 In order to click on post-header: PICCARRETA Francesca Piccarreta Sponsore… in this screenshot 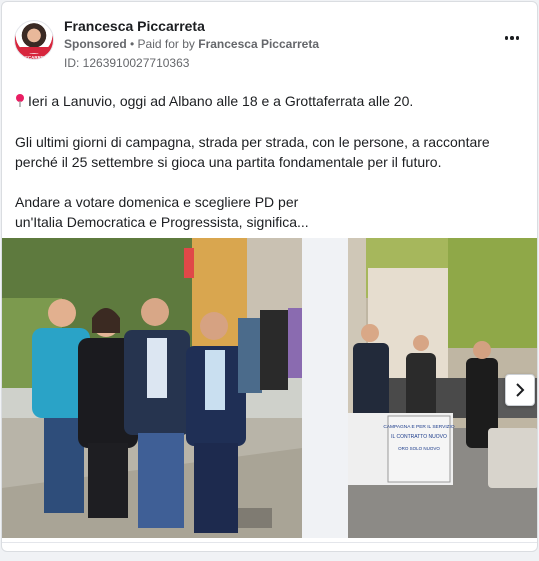, I will do `click(271, 46)`.